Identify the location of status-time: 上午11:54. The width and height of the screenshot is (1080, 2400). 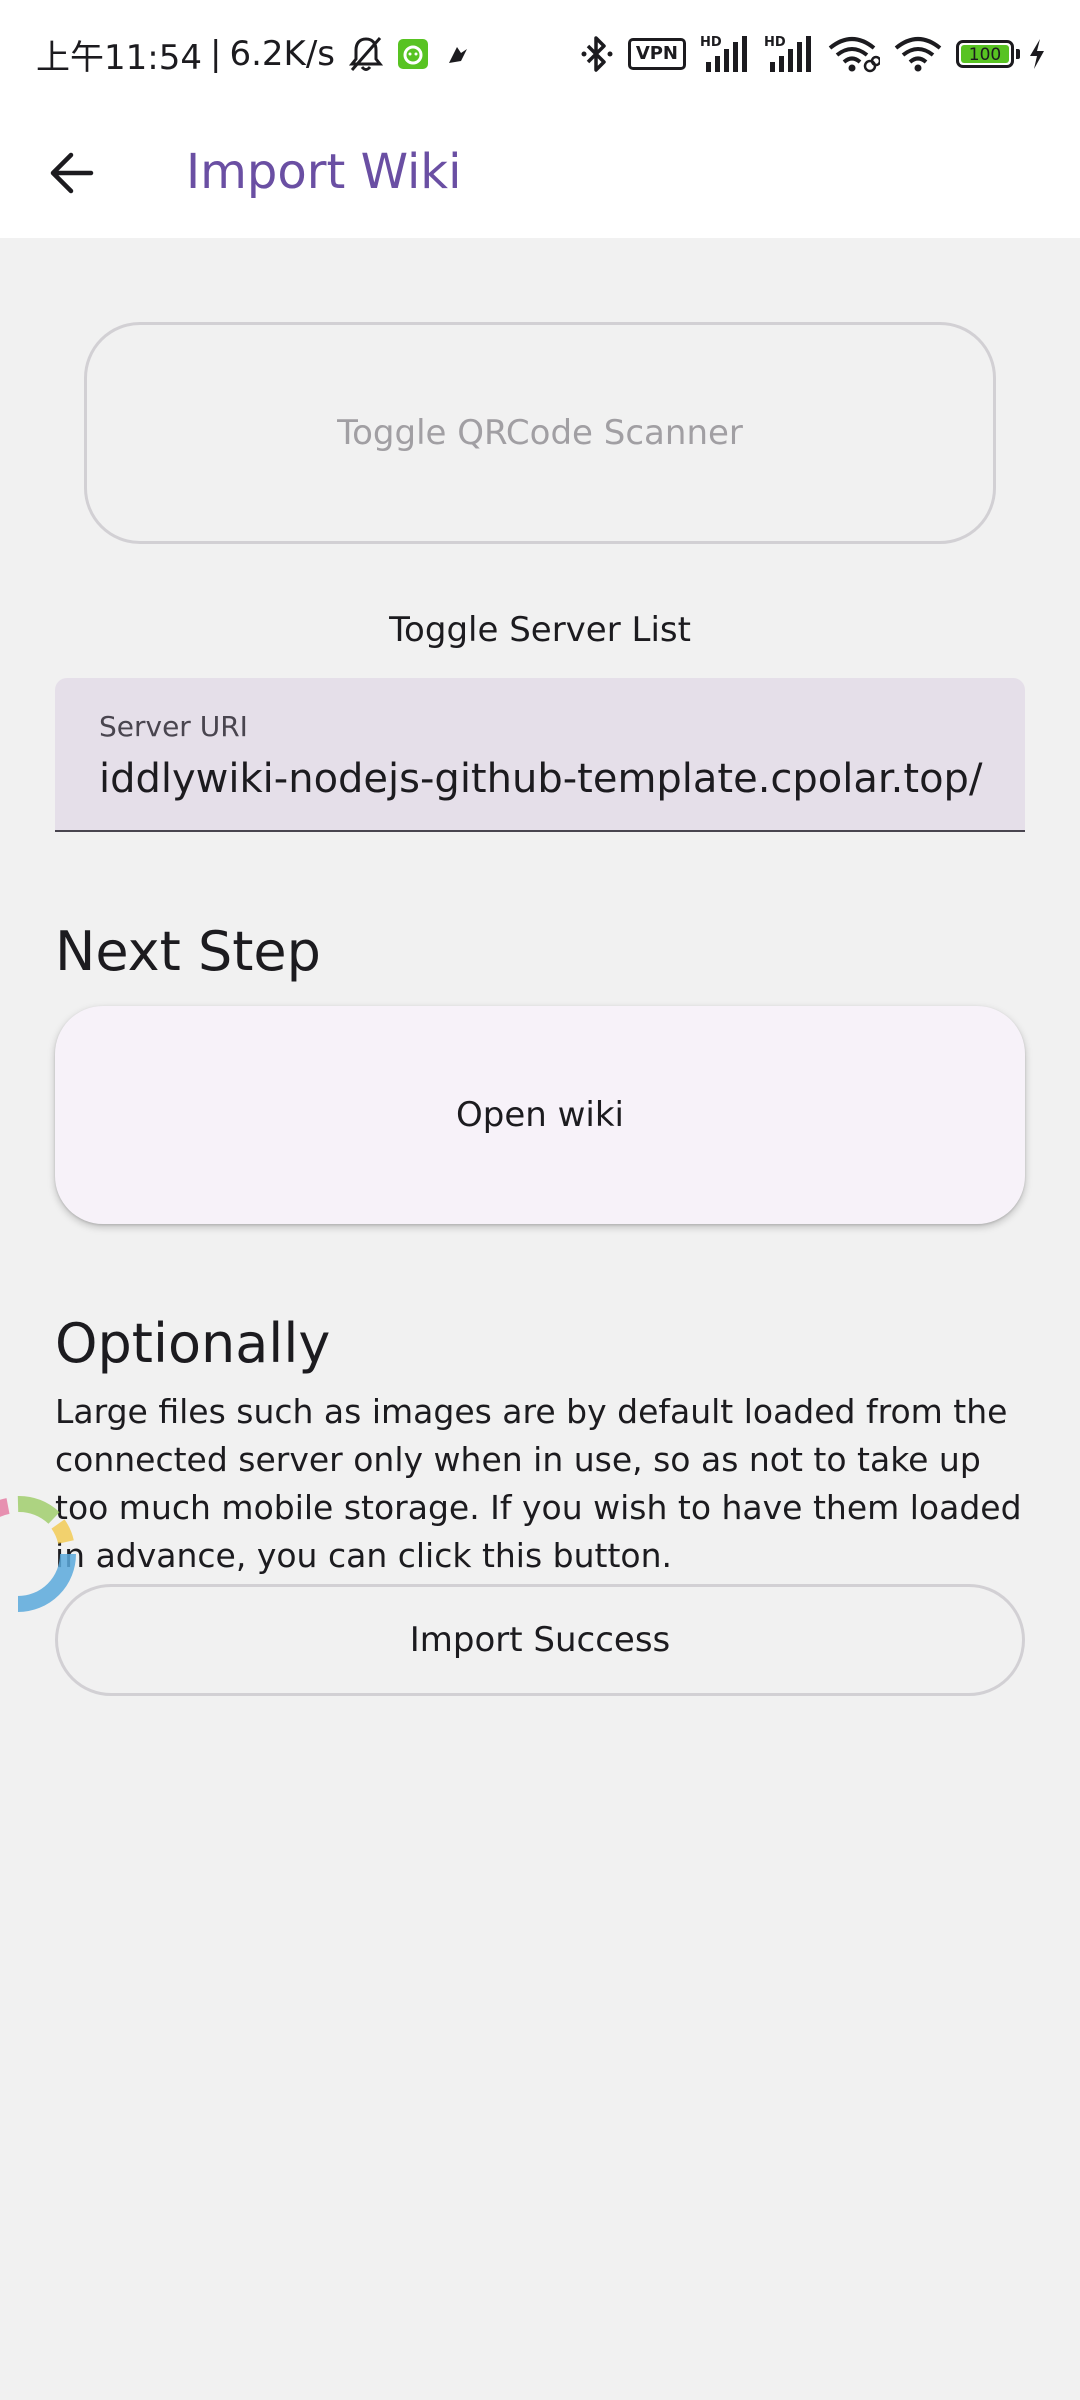
(119, 57).